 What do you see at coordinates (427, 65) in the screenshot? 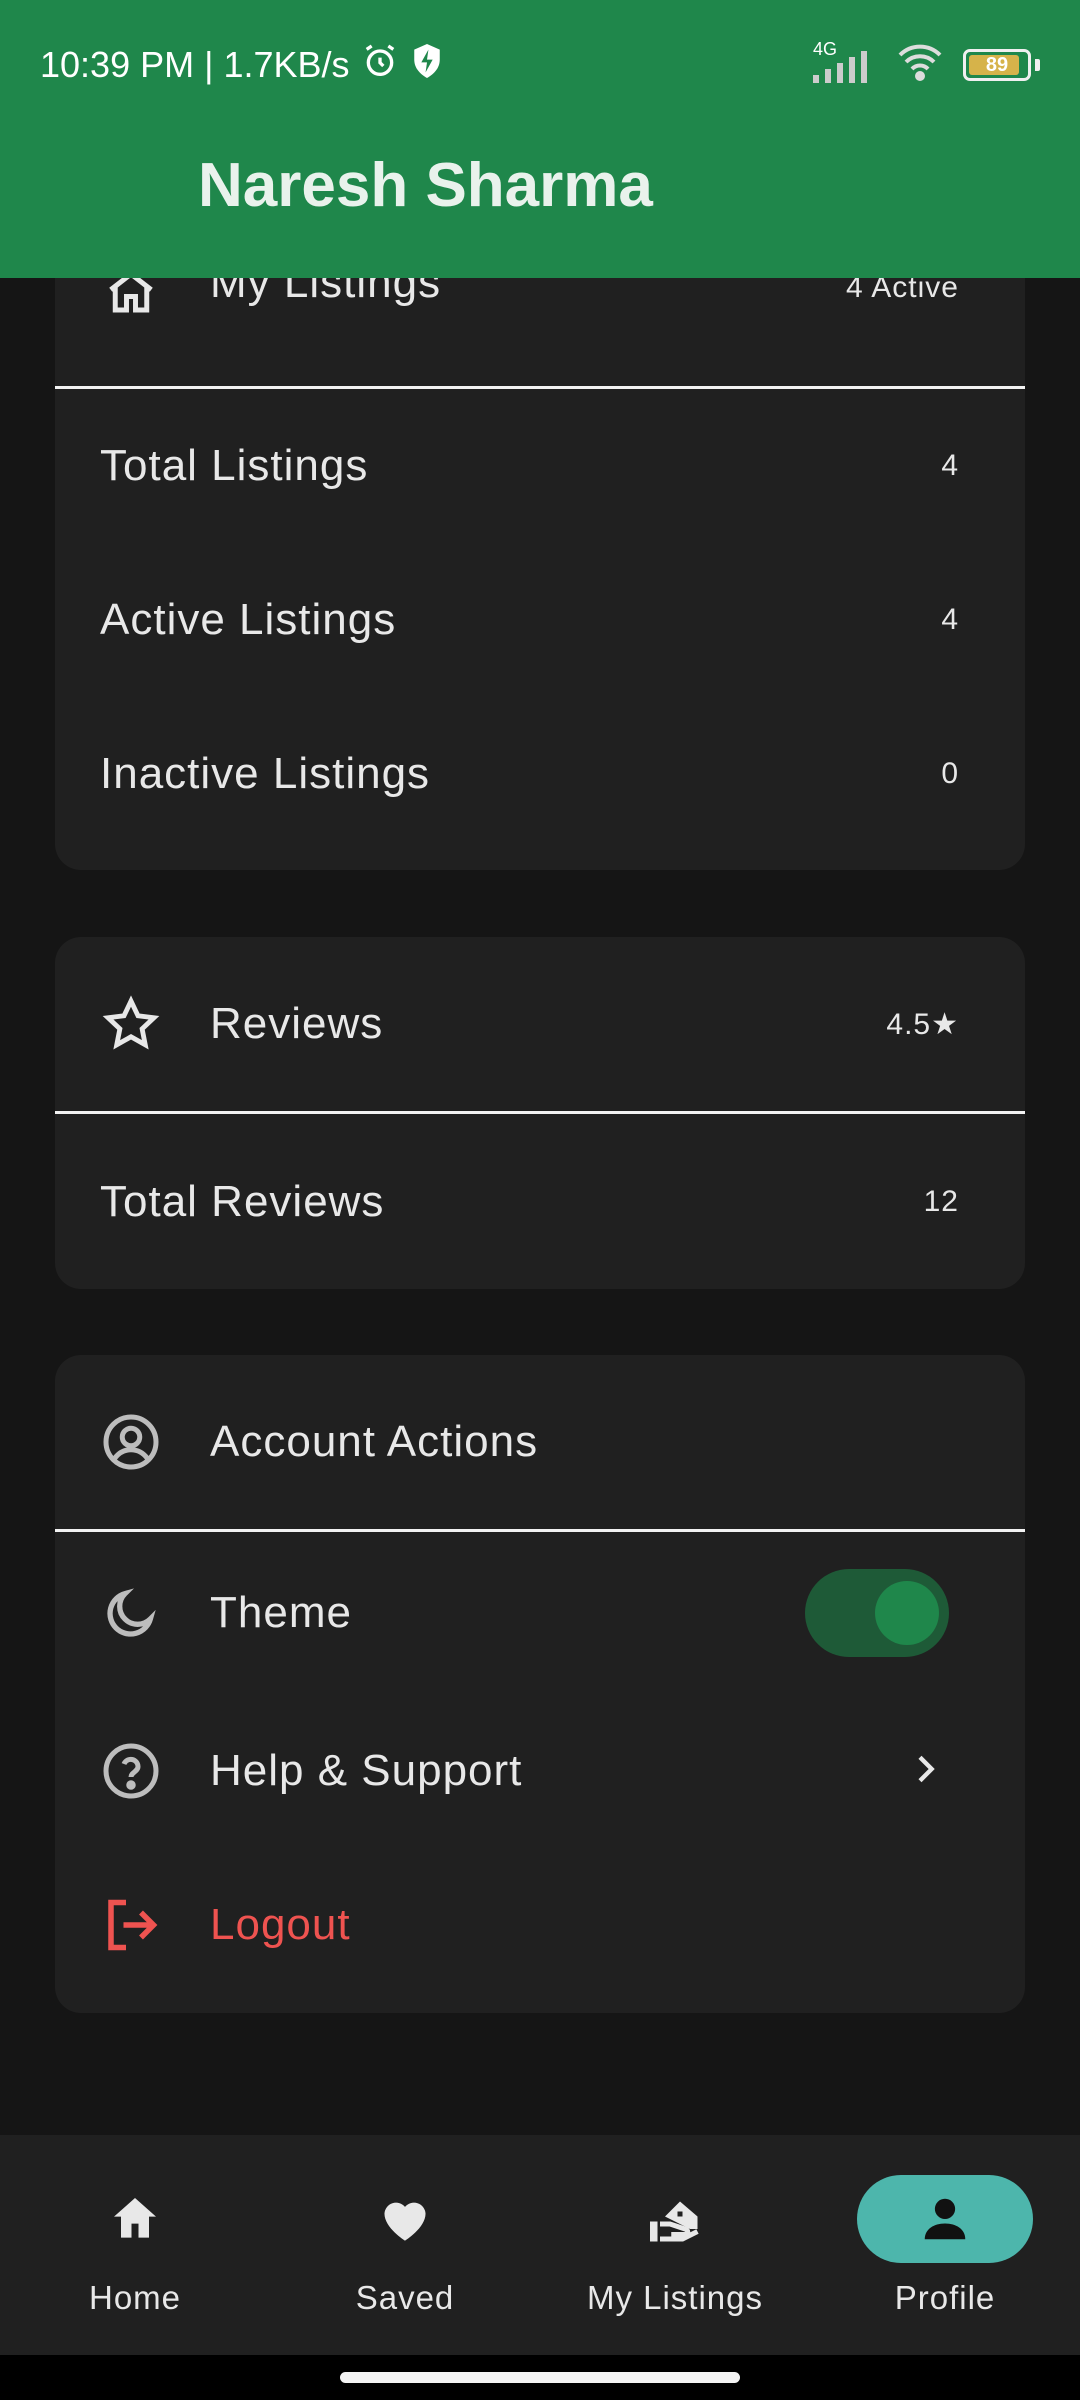
I see `shield-bolt-icon` at bounding box center [427, 65].